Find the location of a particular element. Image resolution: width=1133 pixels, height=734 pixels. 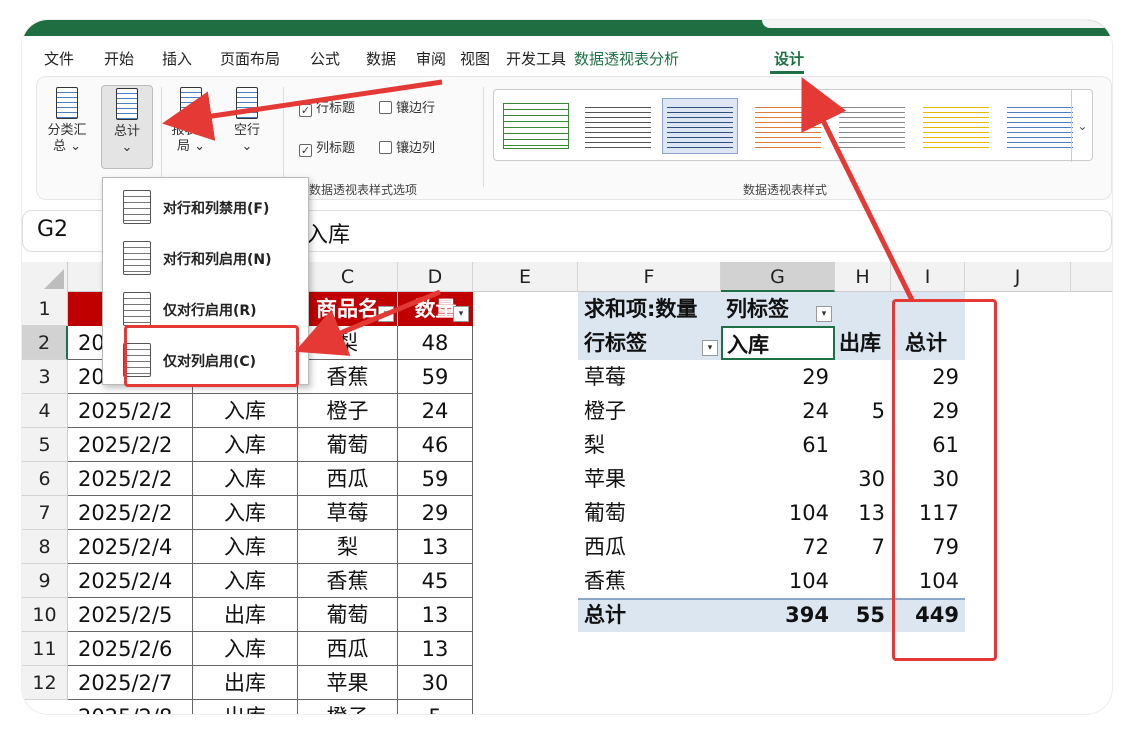

arrow-to-grand-totals is located at coordinates (302, 110).